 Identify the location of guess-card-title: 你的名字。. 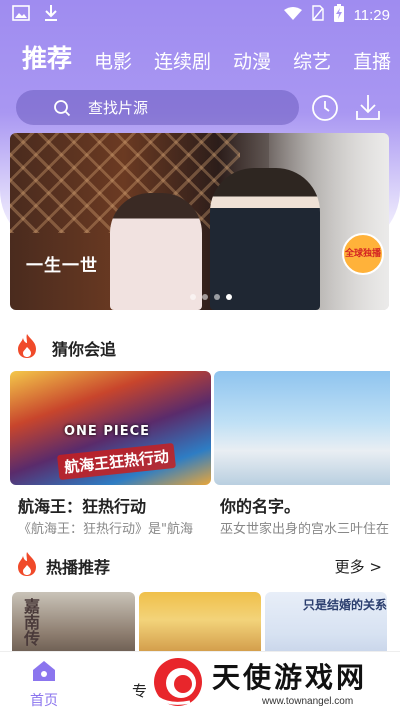
(305, 505).